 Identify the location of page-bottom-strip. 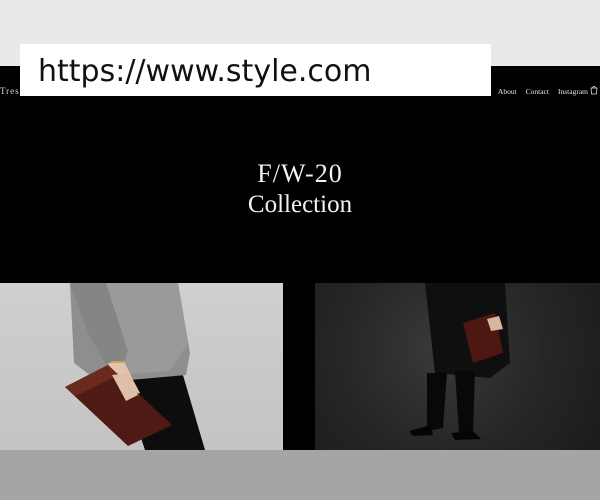
(300, 475).